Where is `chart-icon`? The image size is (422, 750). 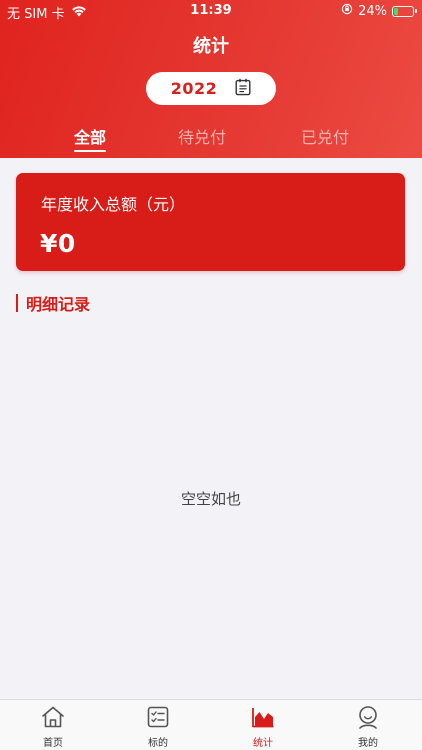
chart-icon is located at coordinates (263, 717).